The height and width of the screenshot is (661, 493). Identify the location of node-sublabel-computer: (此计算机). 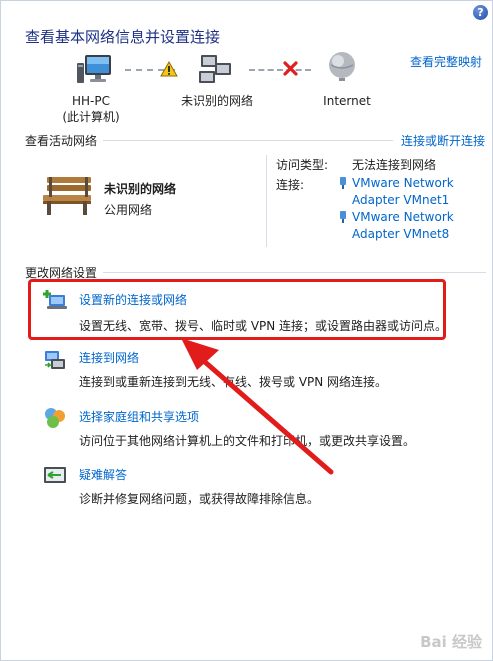
(91, 117).